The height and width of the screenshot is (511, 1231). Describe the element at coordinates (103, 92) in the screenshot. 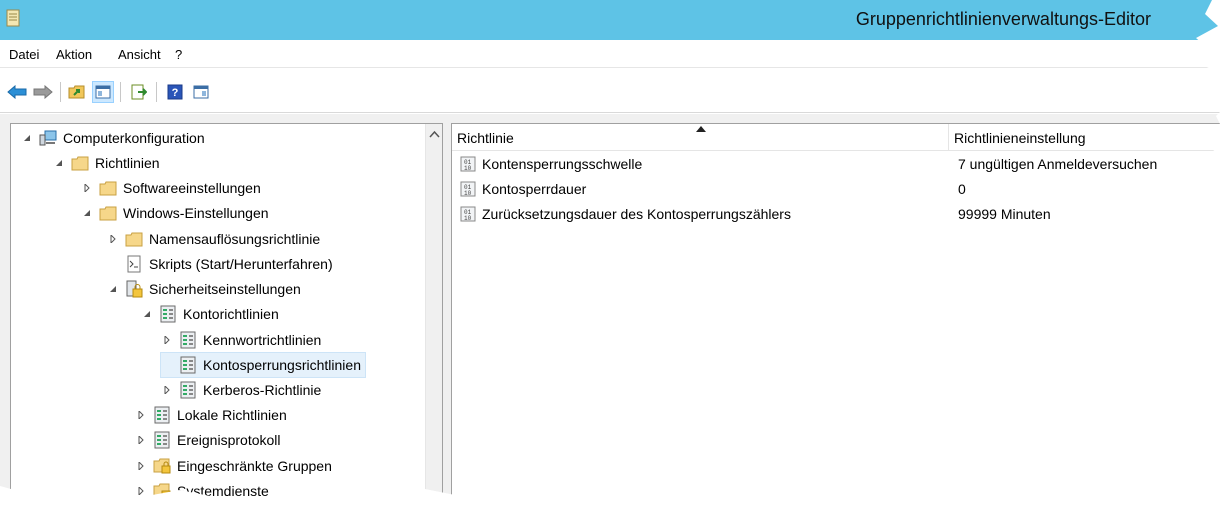

I see `show-hide-tree-icon` at that location.